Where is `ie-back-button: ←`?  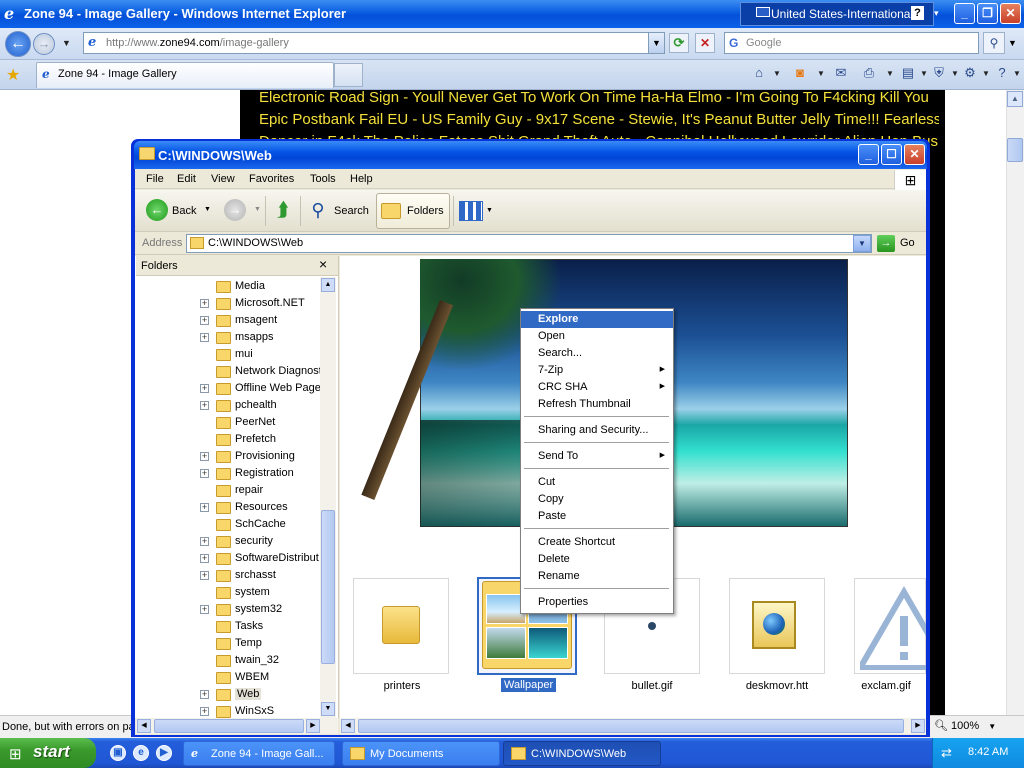
ie-back-button: ← is located at coordinates (18, 44).